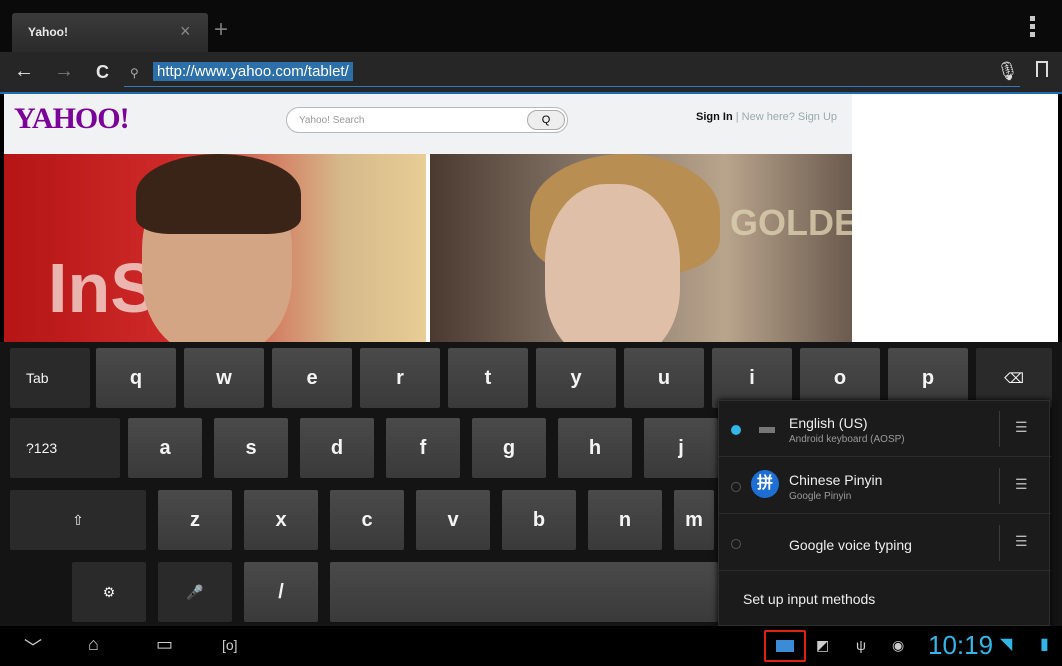  Describe the element at coordinates (861, 645) in the screenshot. I see `usb-icon: ψ` at that location.